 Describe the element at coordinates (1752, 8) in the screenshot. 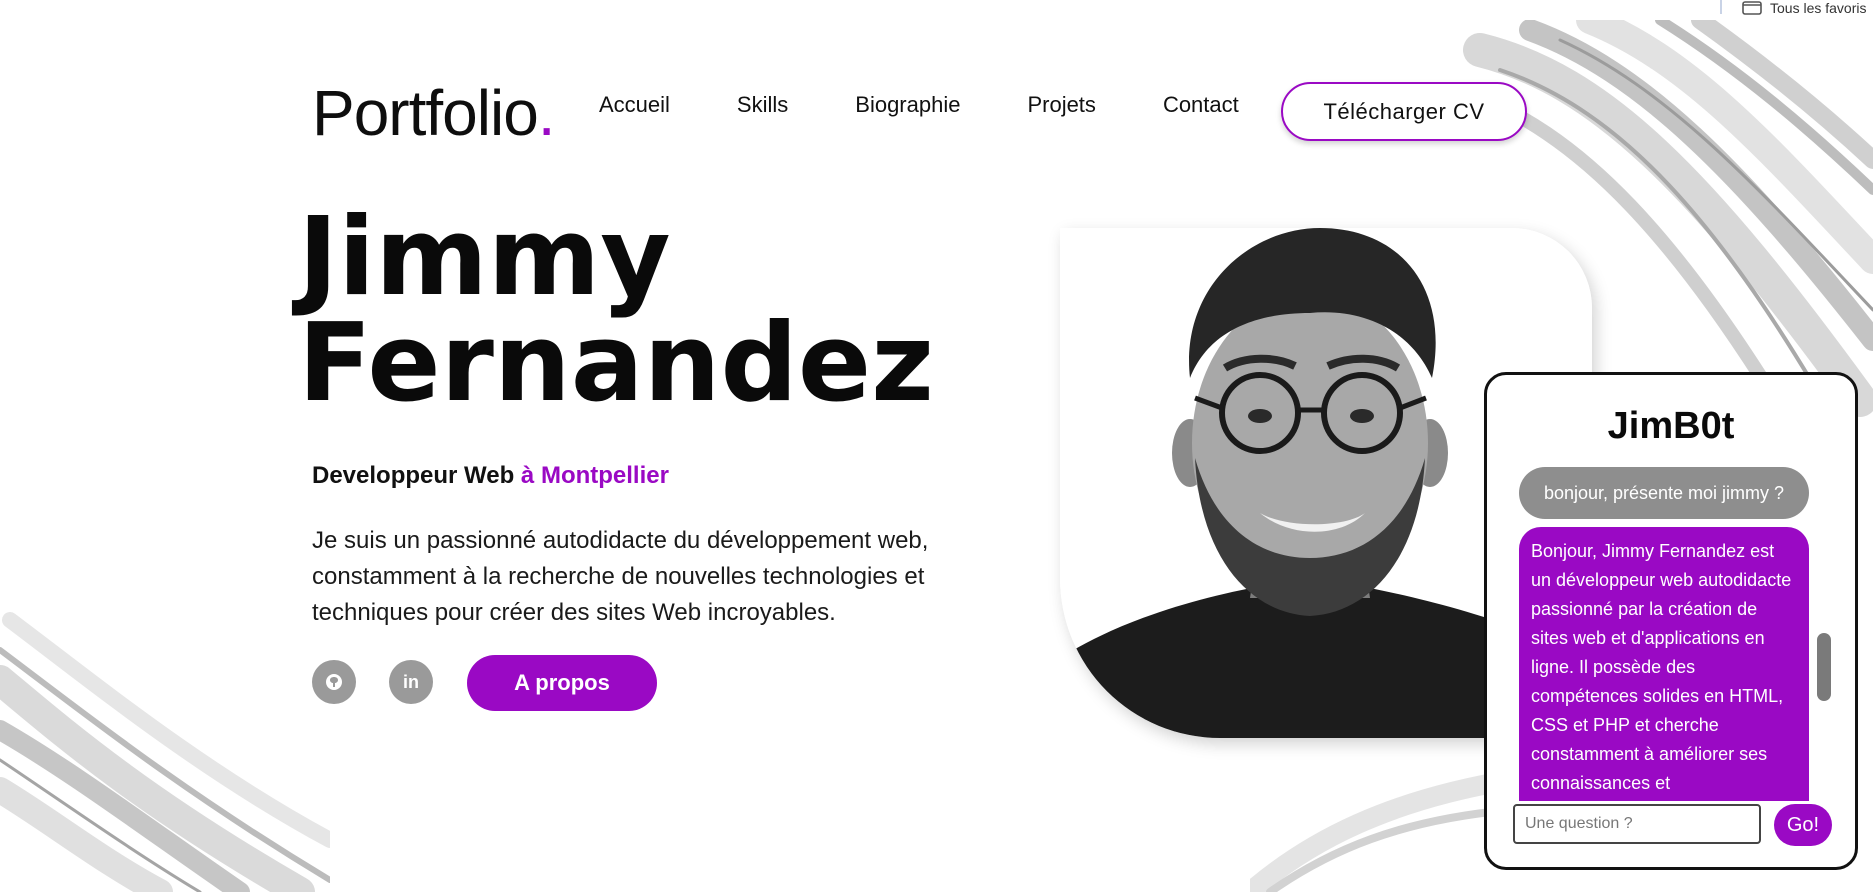

I see `folder-icon` at that location.